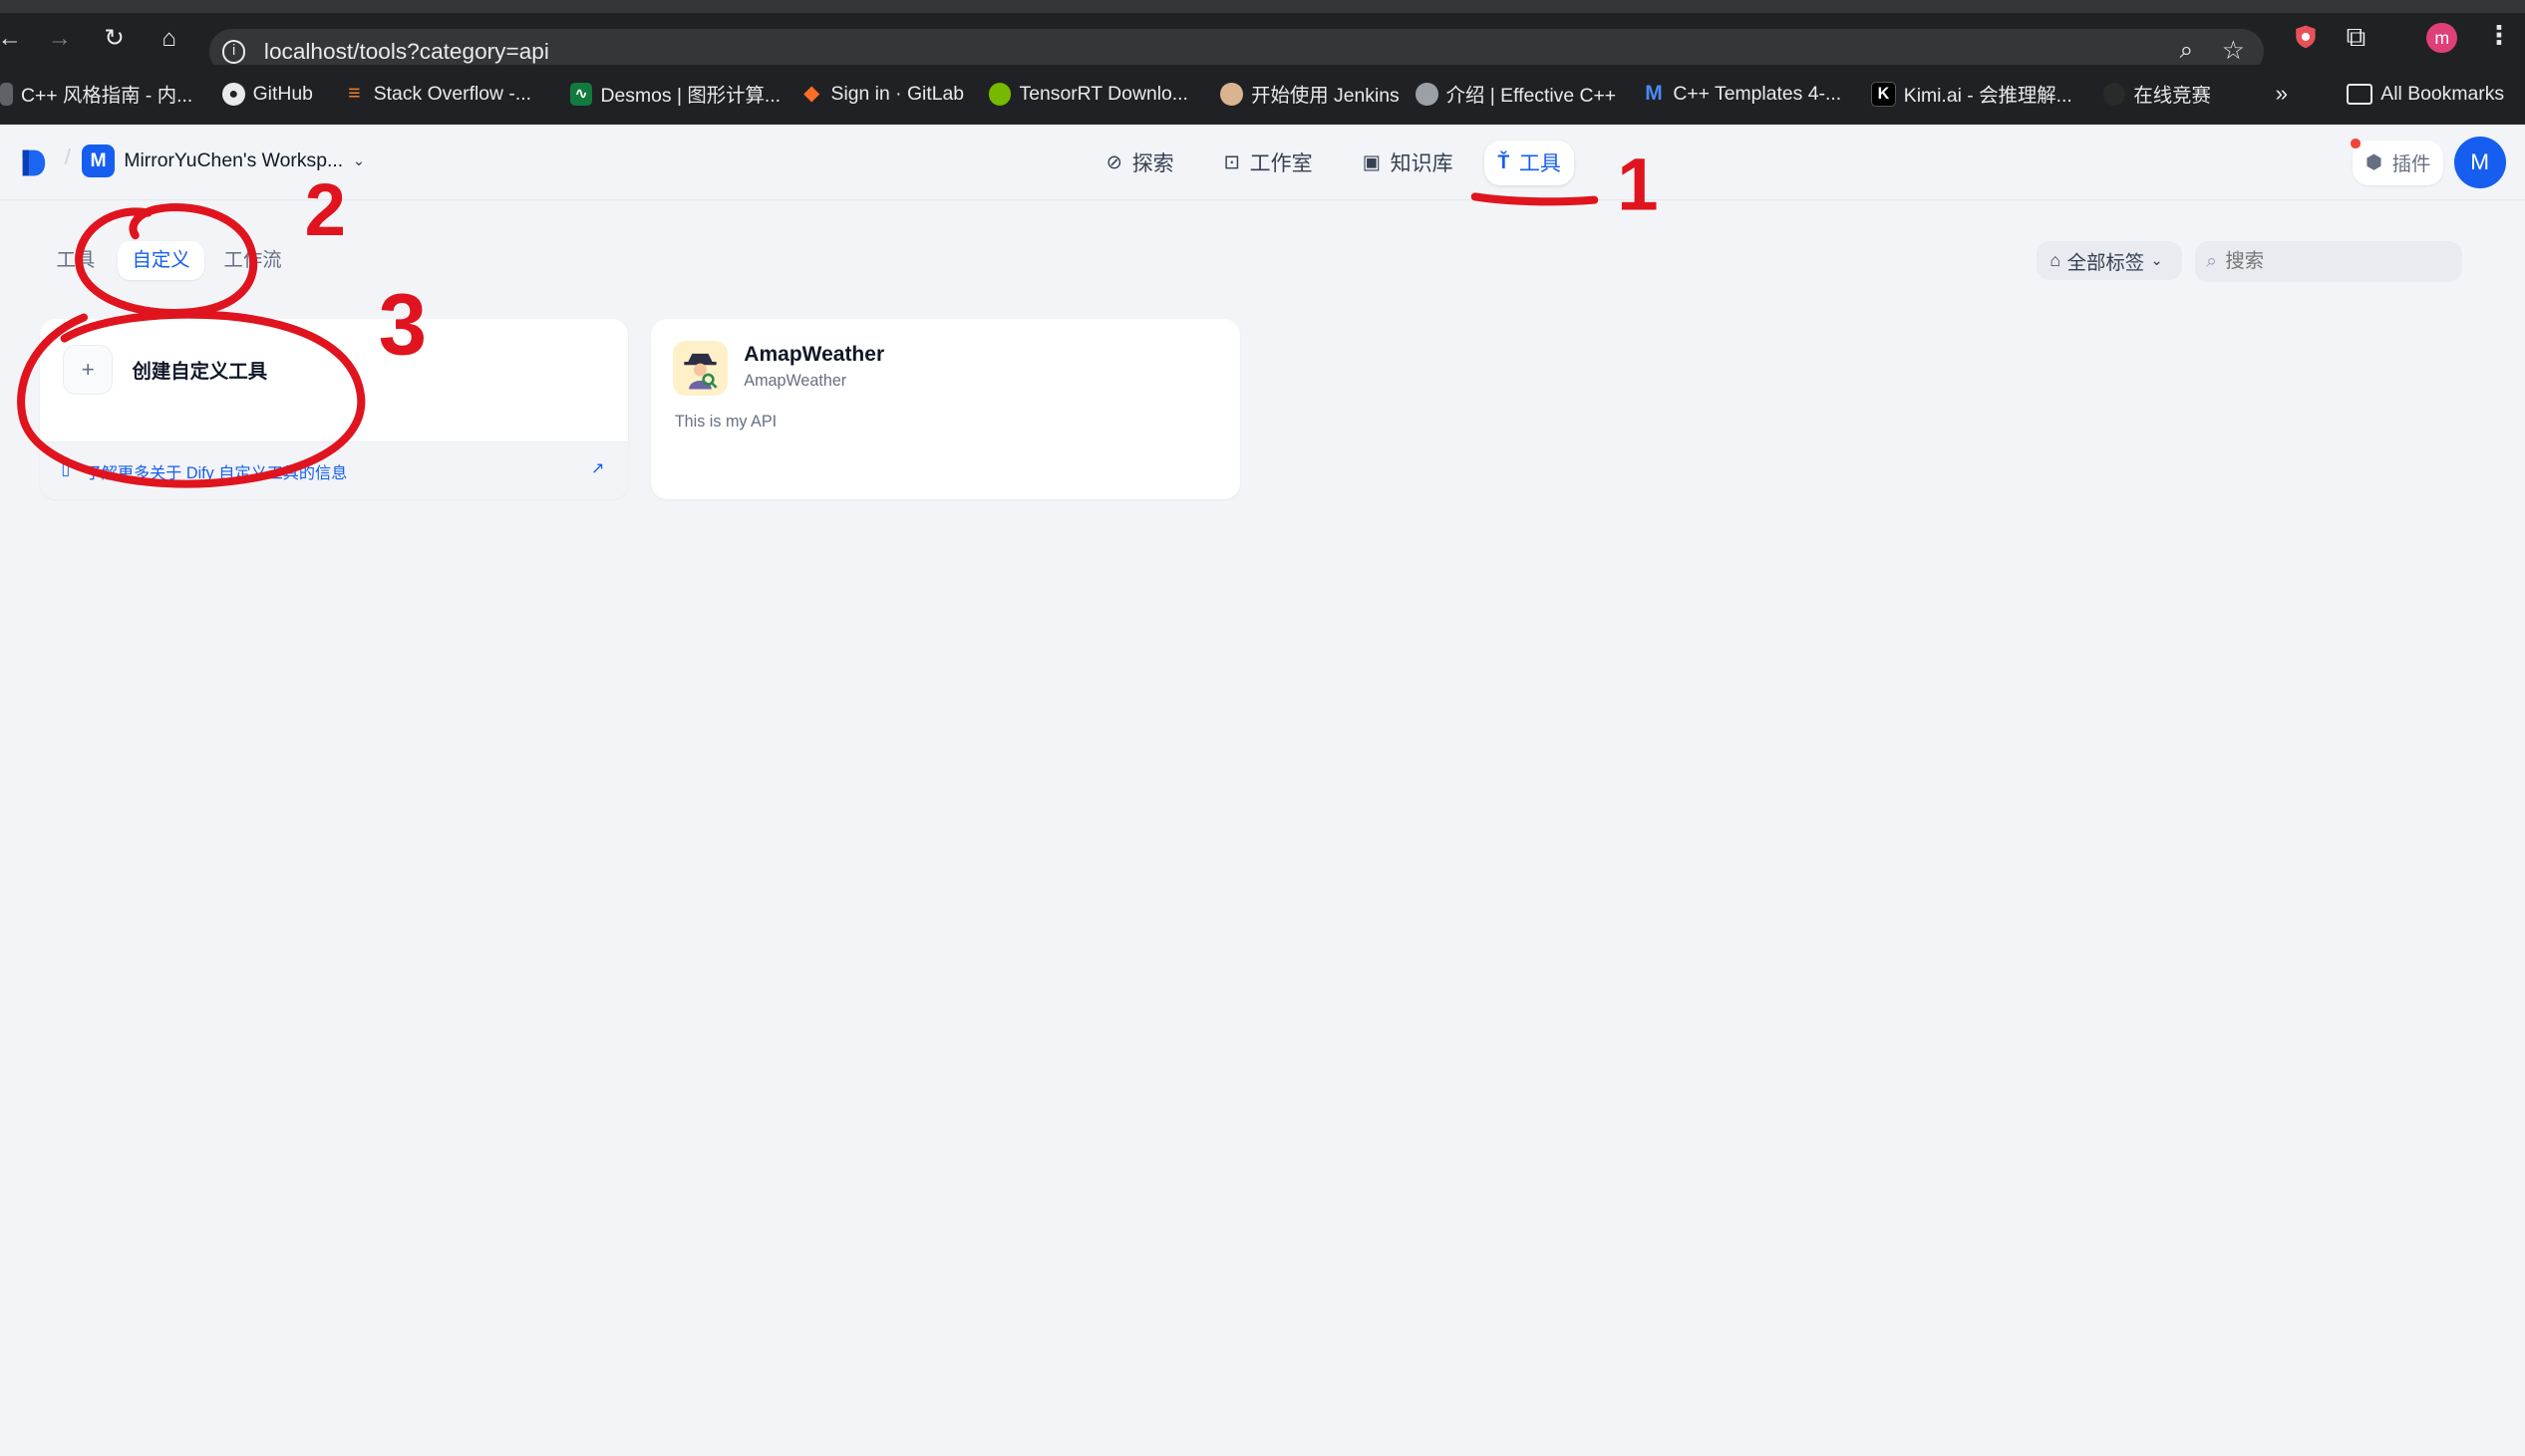 The width and height of the screenshot is (2525, 1456). I want to click on annotation-circle-tab, so click(166, 260).